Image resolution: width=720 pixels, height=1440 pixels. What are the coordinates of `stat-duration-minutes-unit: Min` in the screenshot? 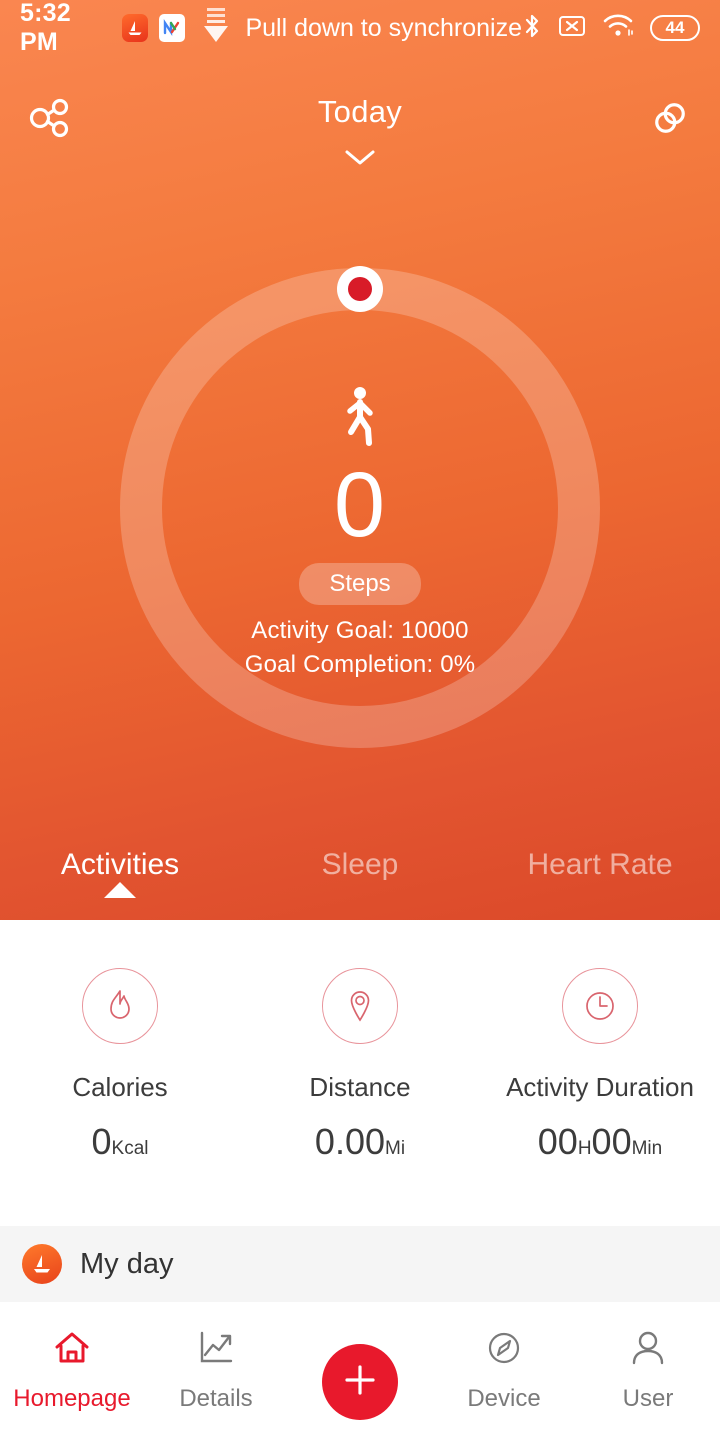 It's located at (647, 1148).